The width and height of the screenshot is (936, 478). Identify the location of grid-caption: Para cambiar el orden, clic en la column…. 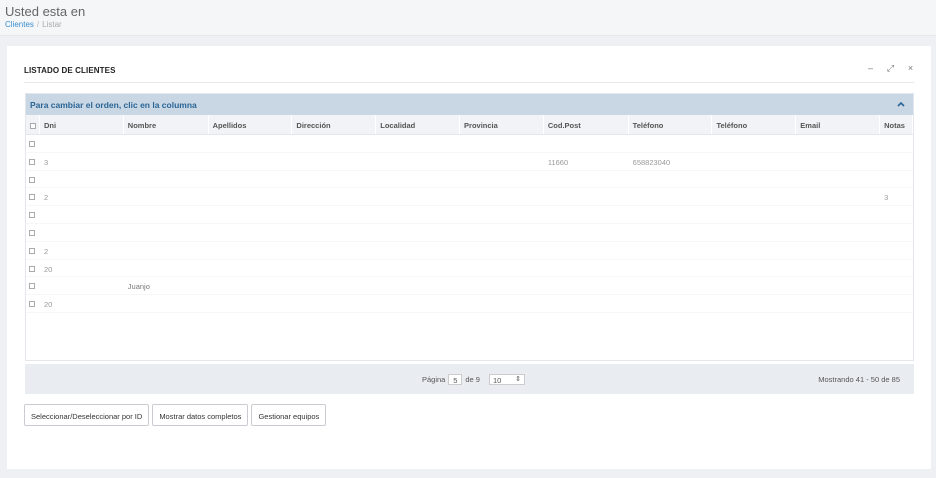
(469, 104).